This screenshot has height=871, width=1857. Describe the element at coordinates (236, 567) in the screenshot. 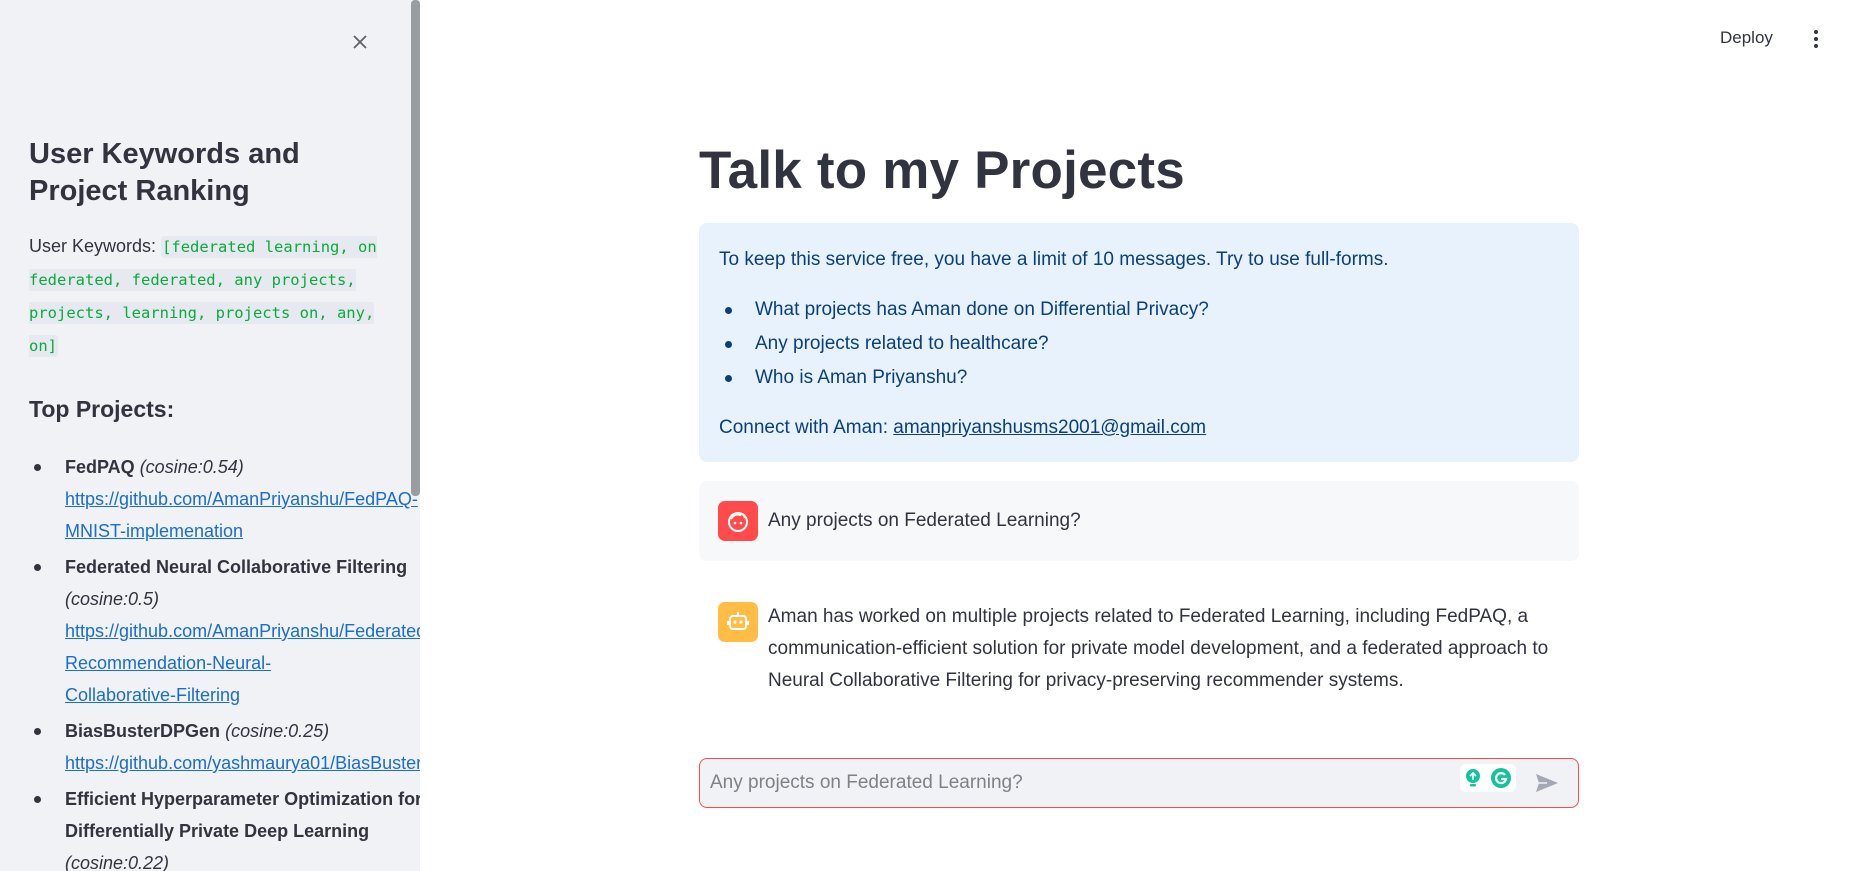

I see `project-name: Federated Neural Collaborative Filtering` at that location.